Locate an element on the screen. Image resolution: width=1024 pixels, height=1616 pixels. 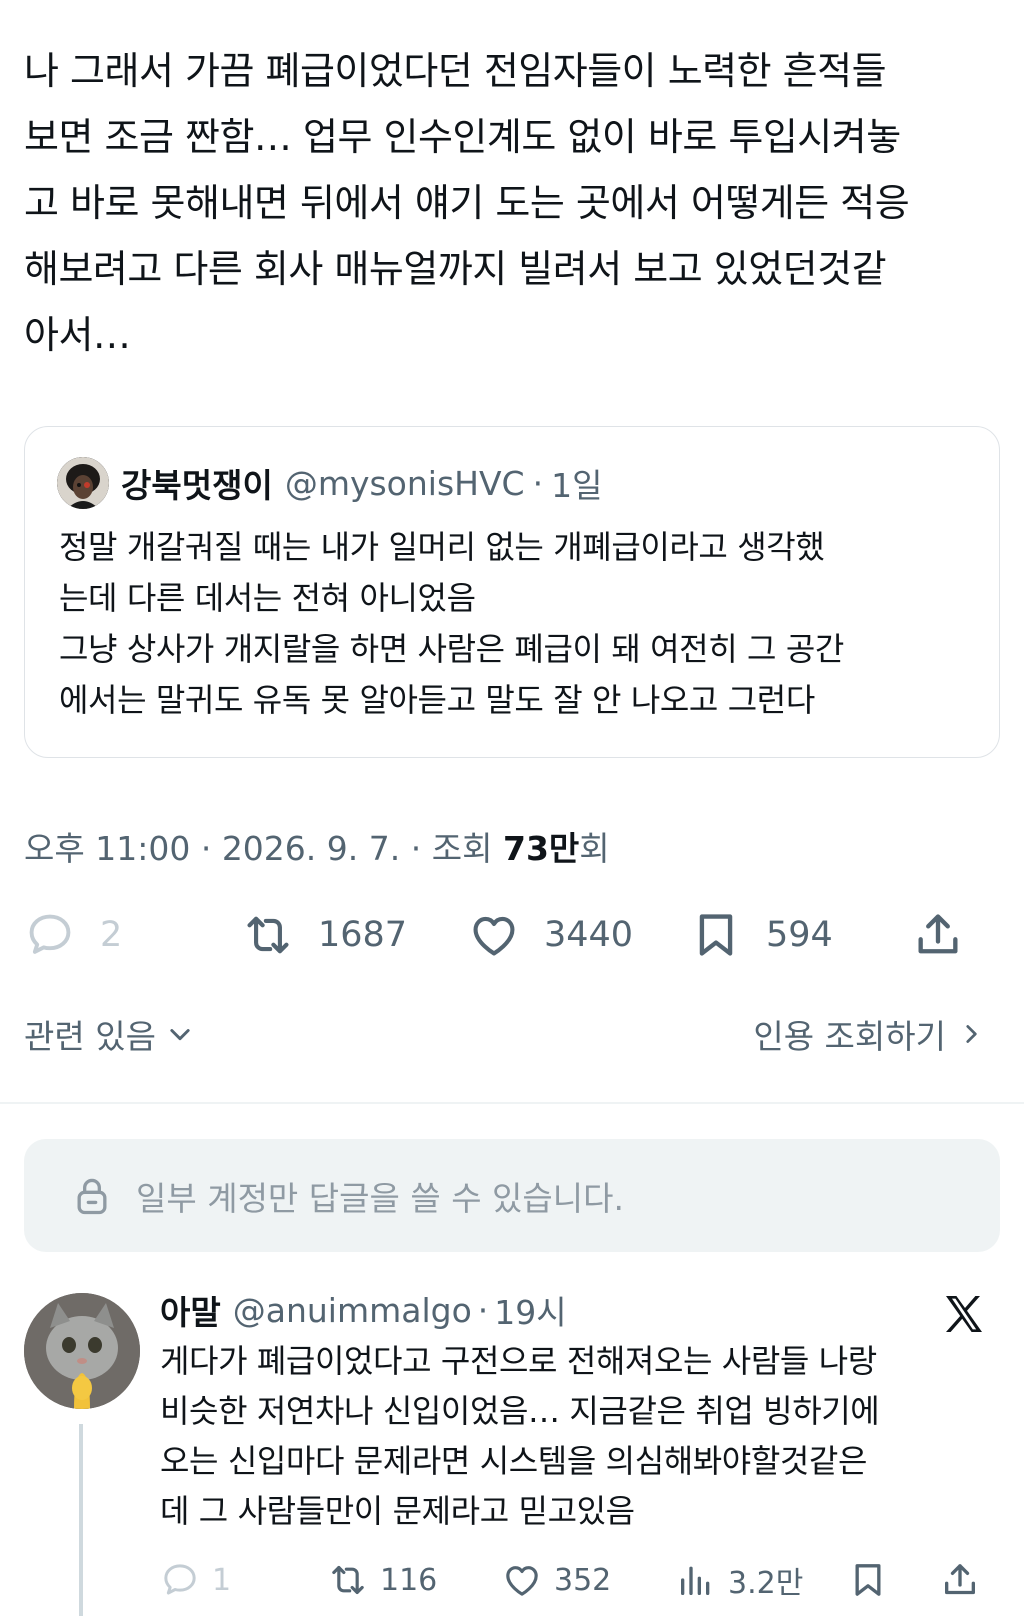
share-button is located at coordinates (950, 935).